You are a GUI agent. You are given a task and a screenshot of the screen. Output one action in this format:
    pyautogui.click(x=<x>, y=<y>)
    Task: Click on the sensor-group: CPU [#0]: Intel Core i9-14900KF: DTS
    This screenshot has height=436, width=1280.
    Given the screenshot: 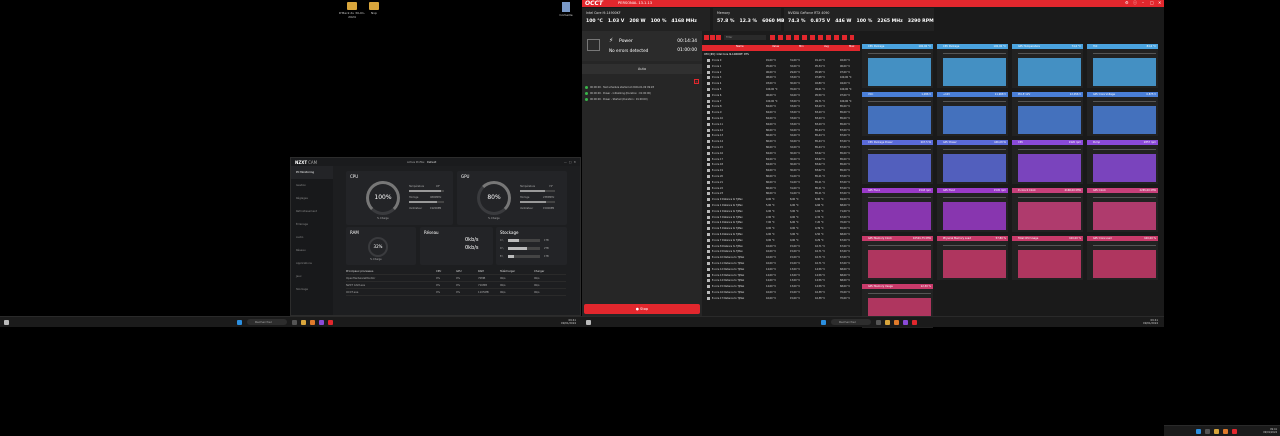 What is the action you would take?
    pyautogui.click(x=726, y=54)
    